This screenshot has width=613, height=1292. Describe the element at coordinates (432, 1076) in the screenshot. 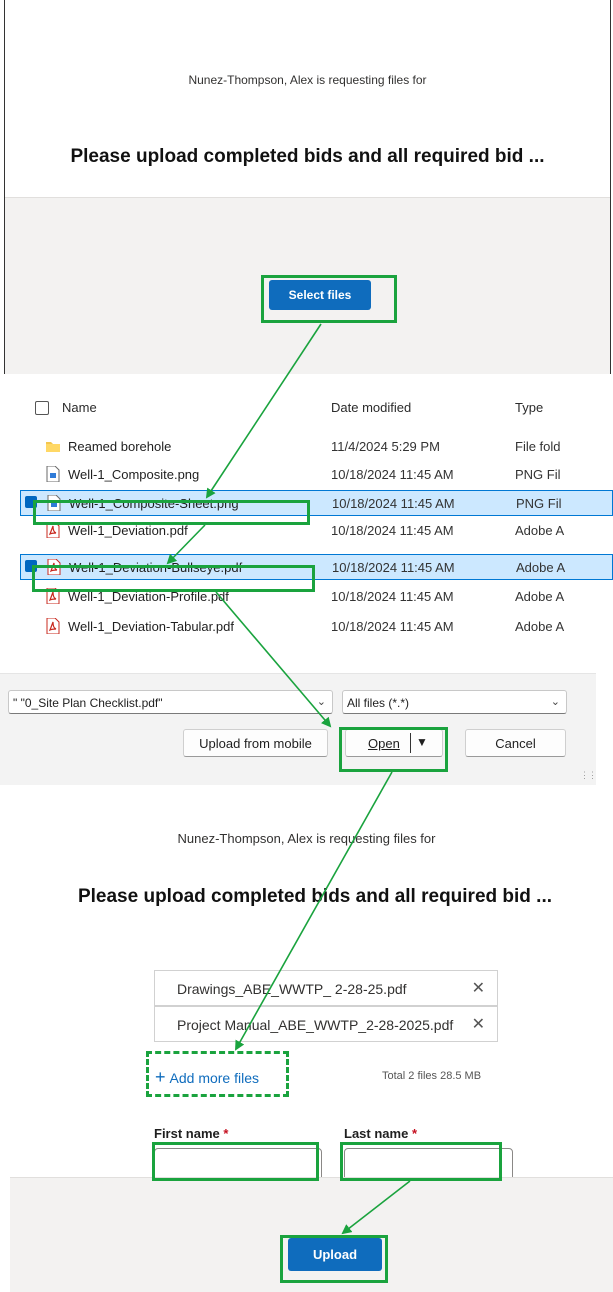

I see `total-size-text: Total 2 files 28.5 MB` at that location.